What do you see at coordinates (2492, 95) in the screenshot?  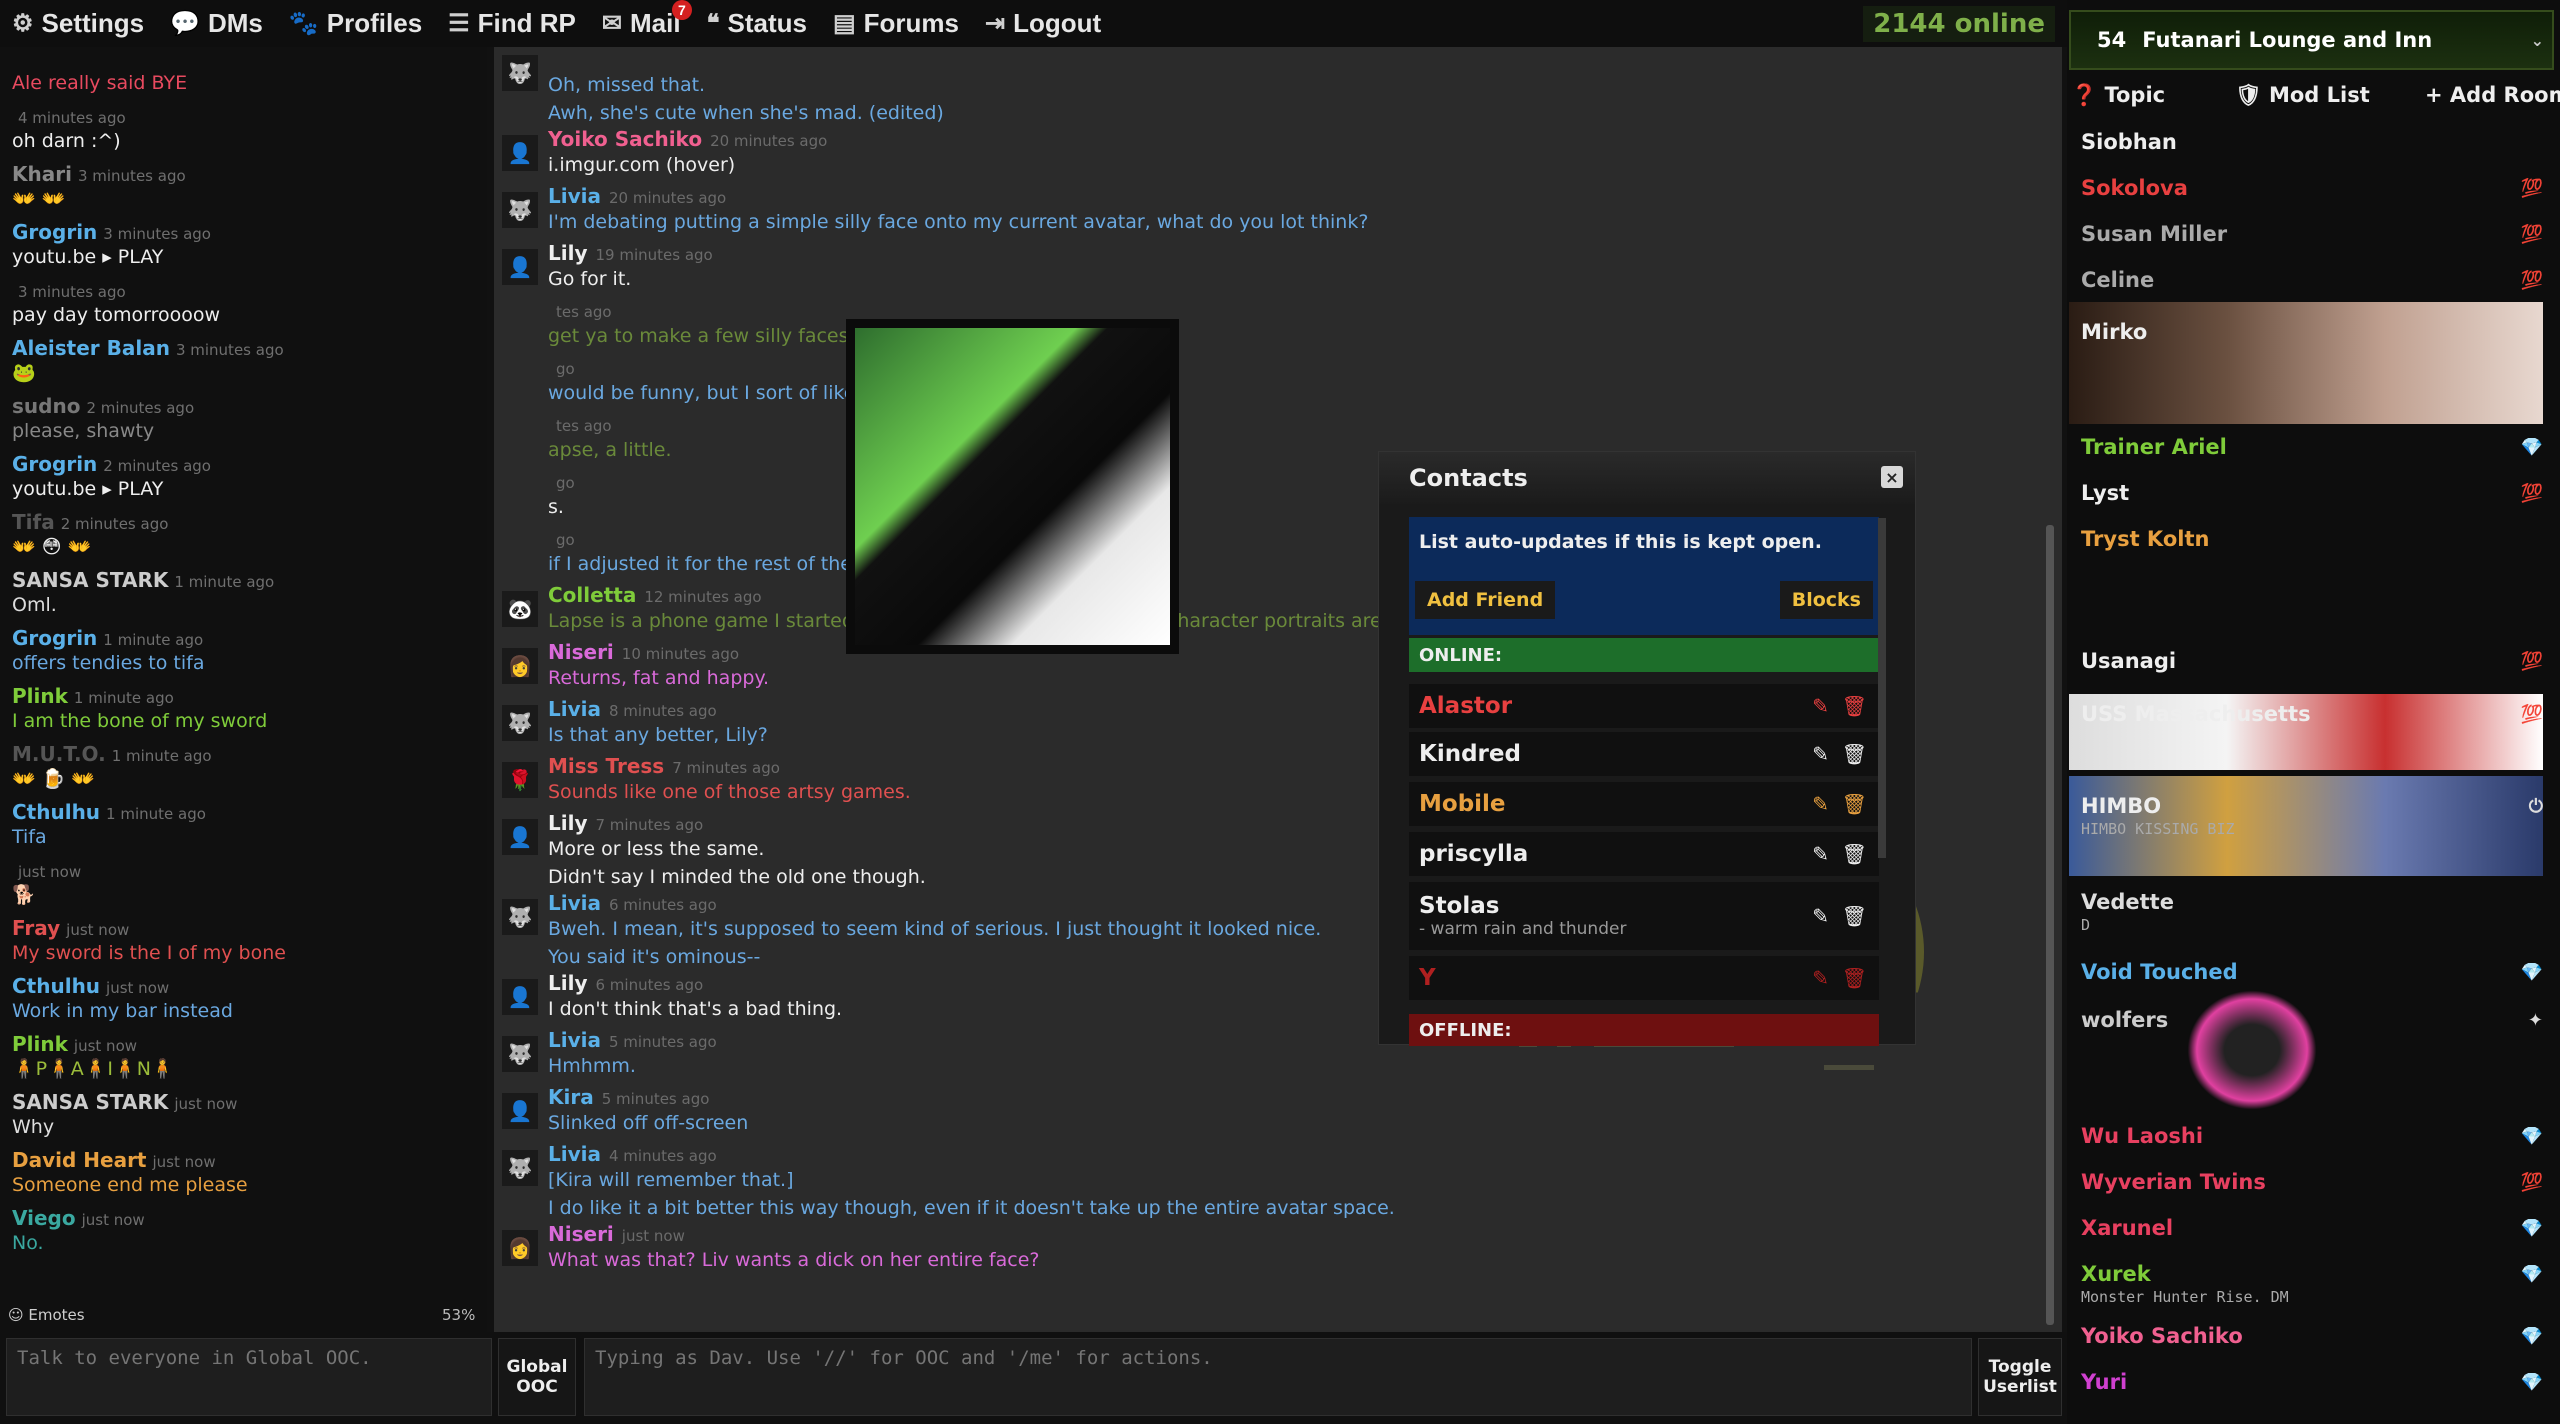 I see `add-room-button: + Add Room` at bounding box center [2492, 95].